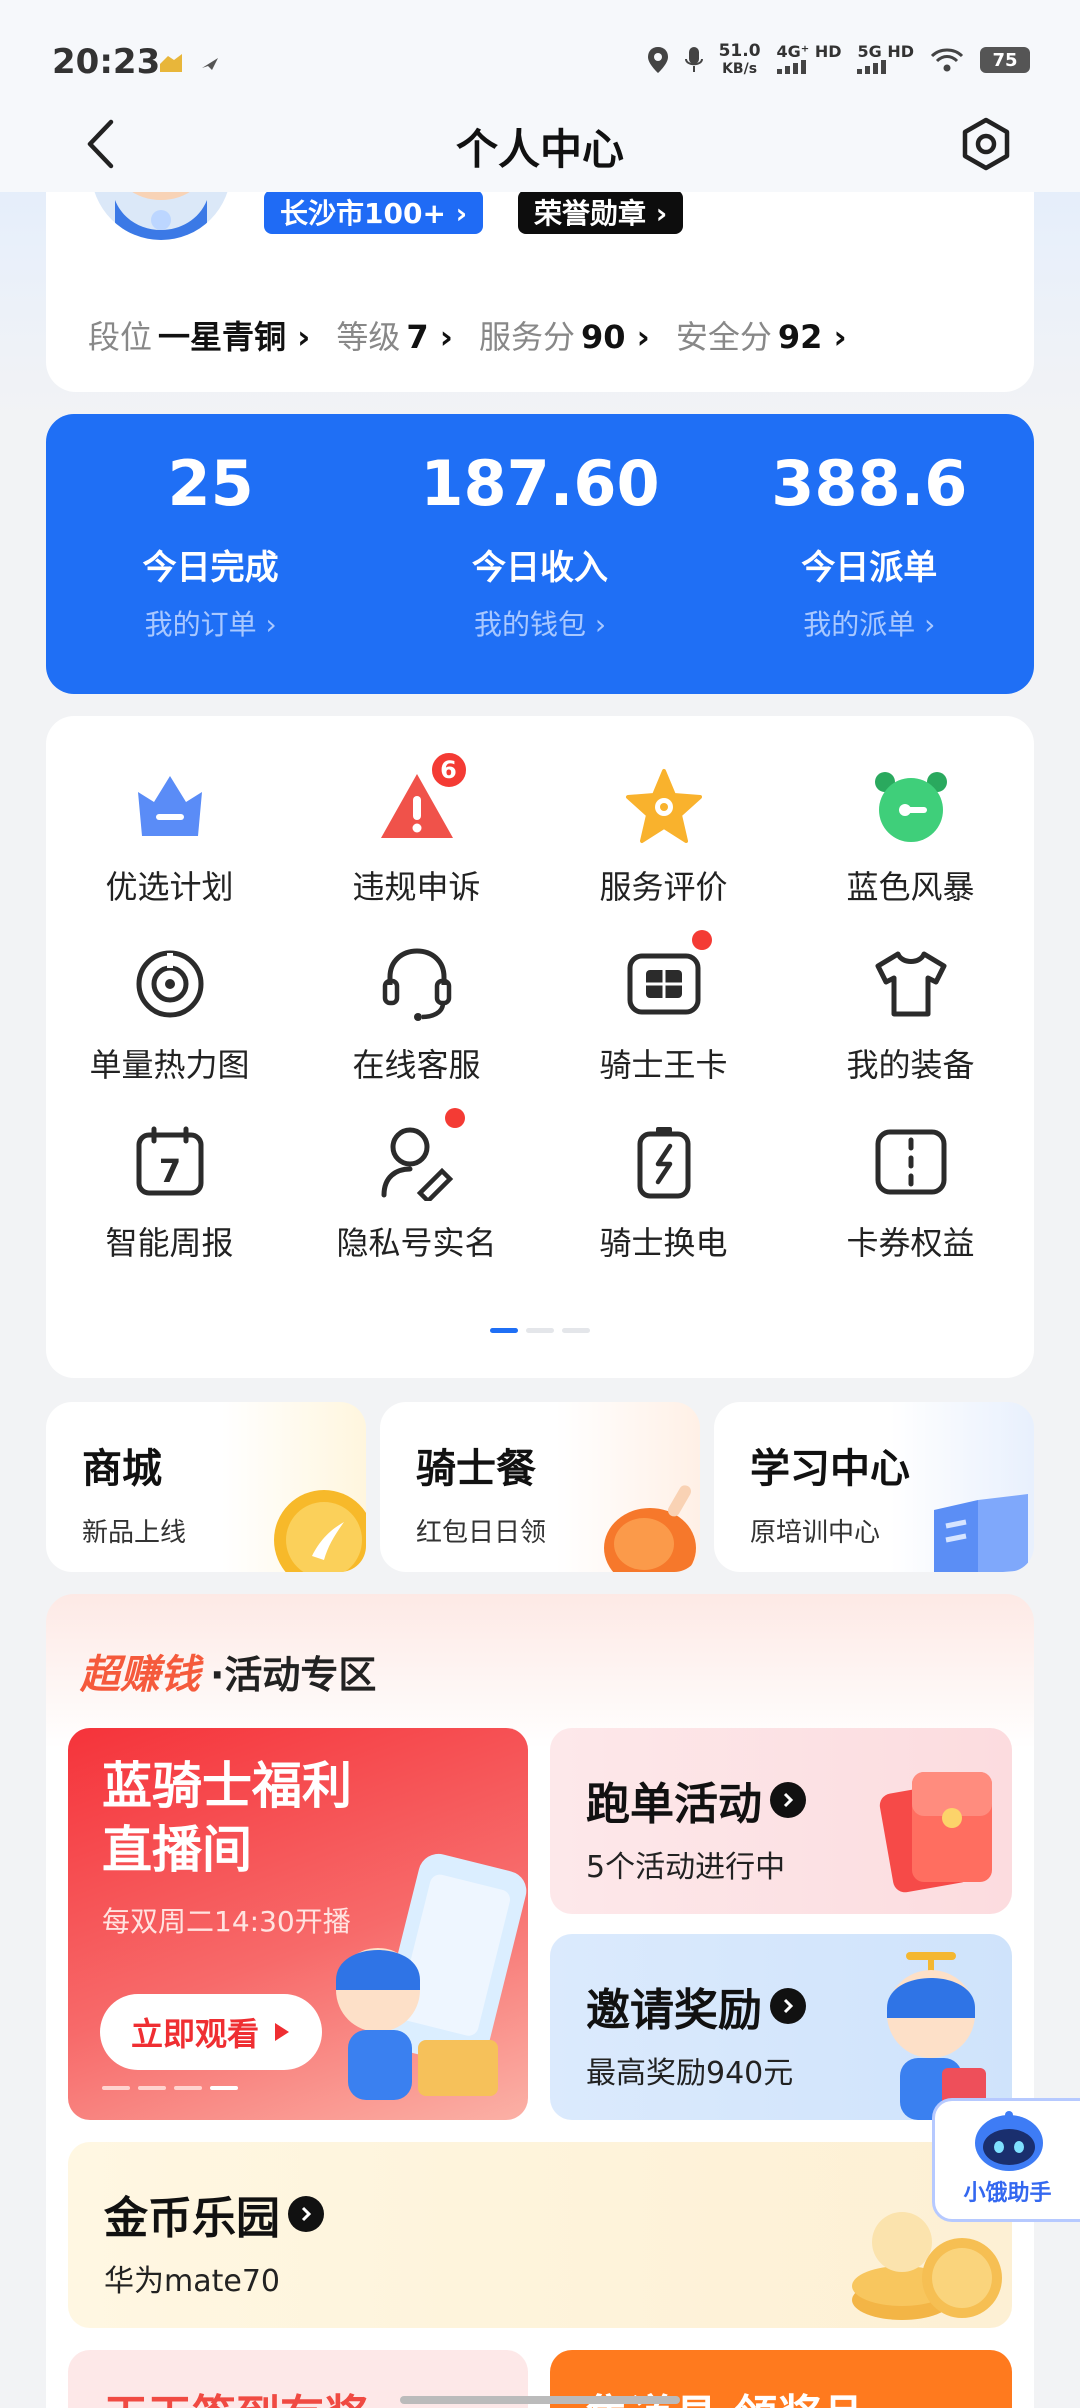 The image size is (1080, 2408). Describe the element at coordinates (657, 60) in the screenshot. I see `location-icon` at that location.